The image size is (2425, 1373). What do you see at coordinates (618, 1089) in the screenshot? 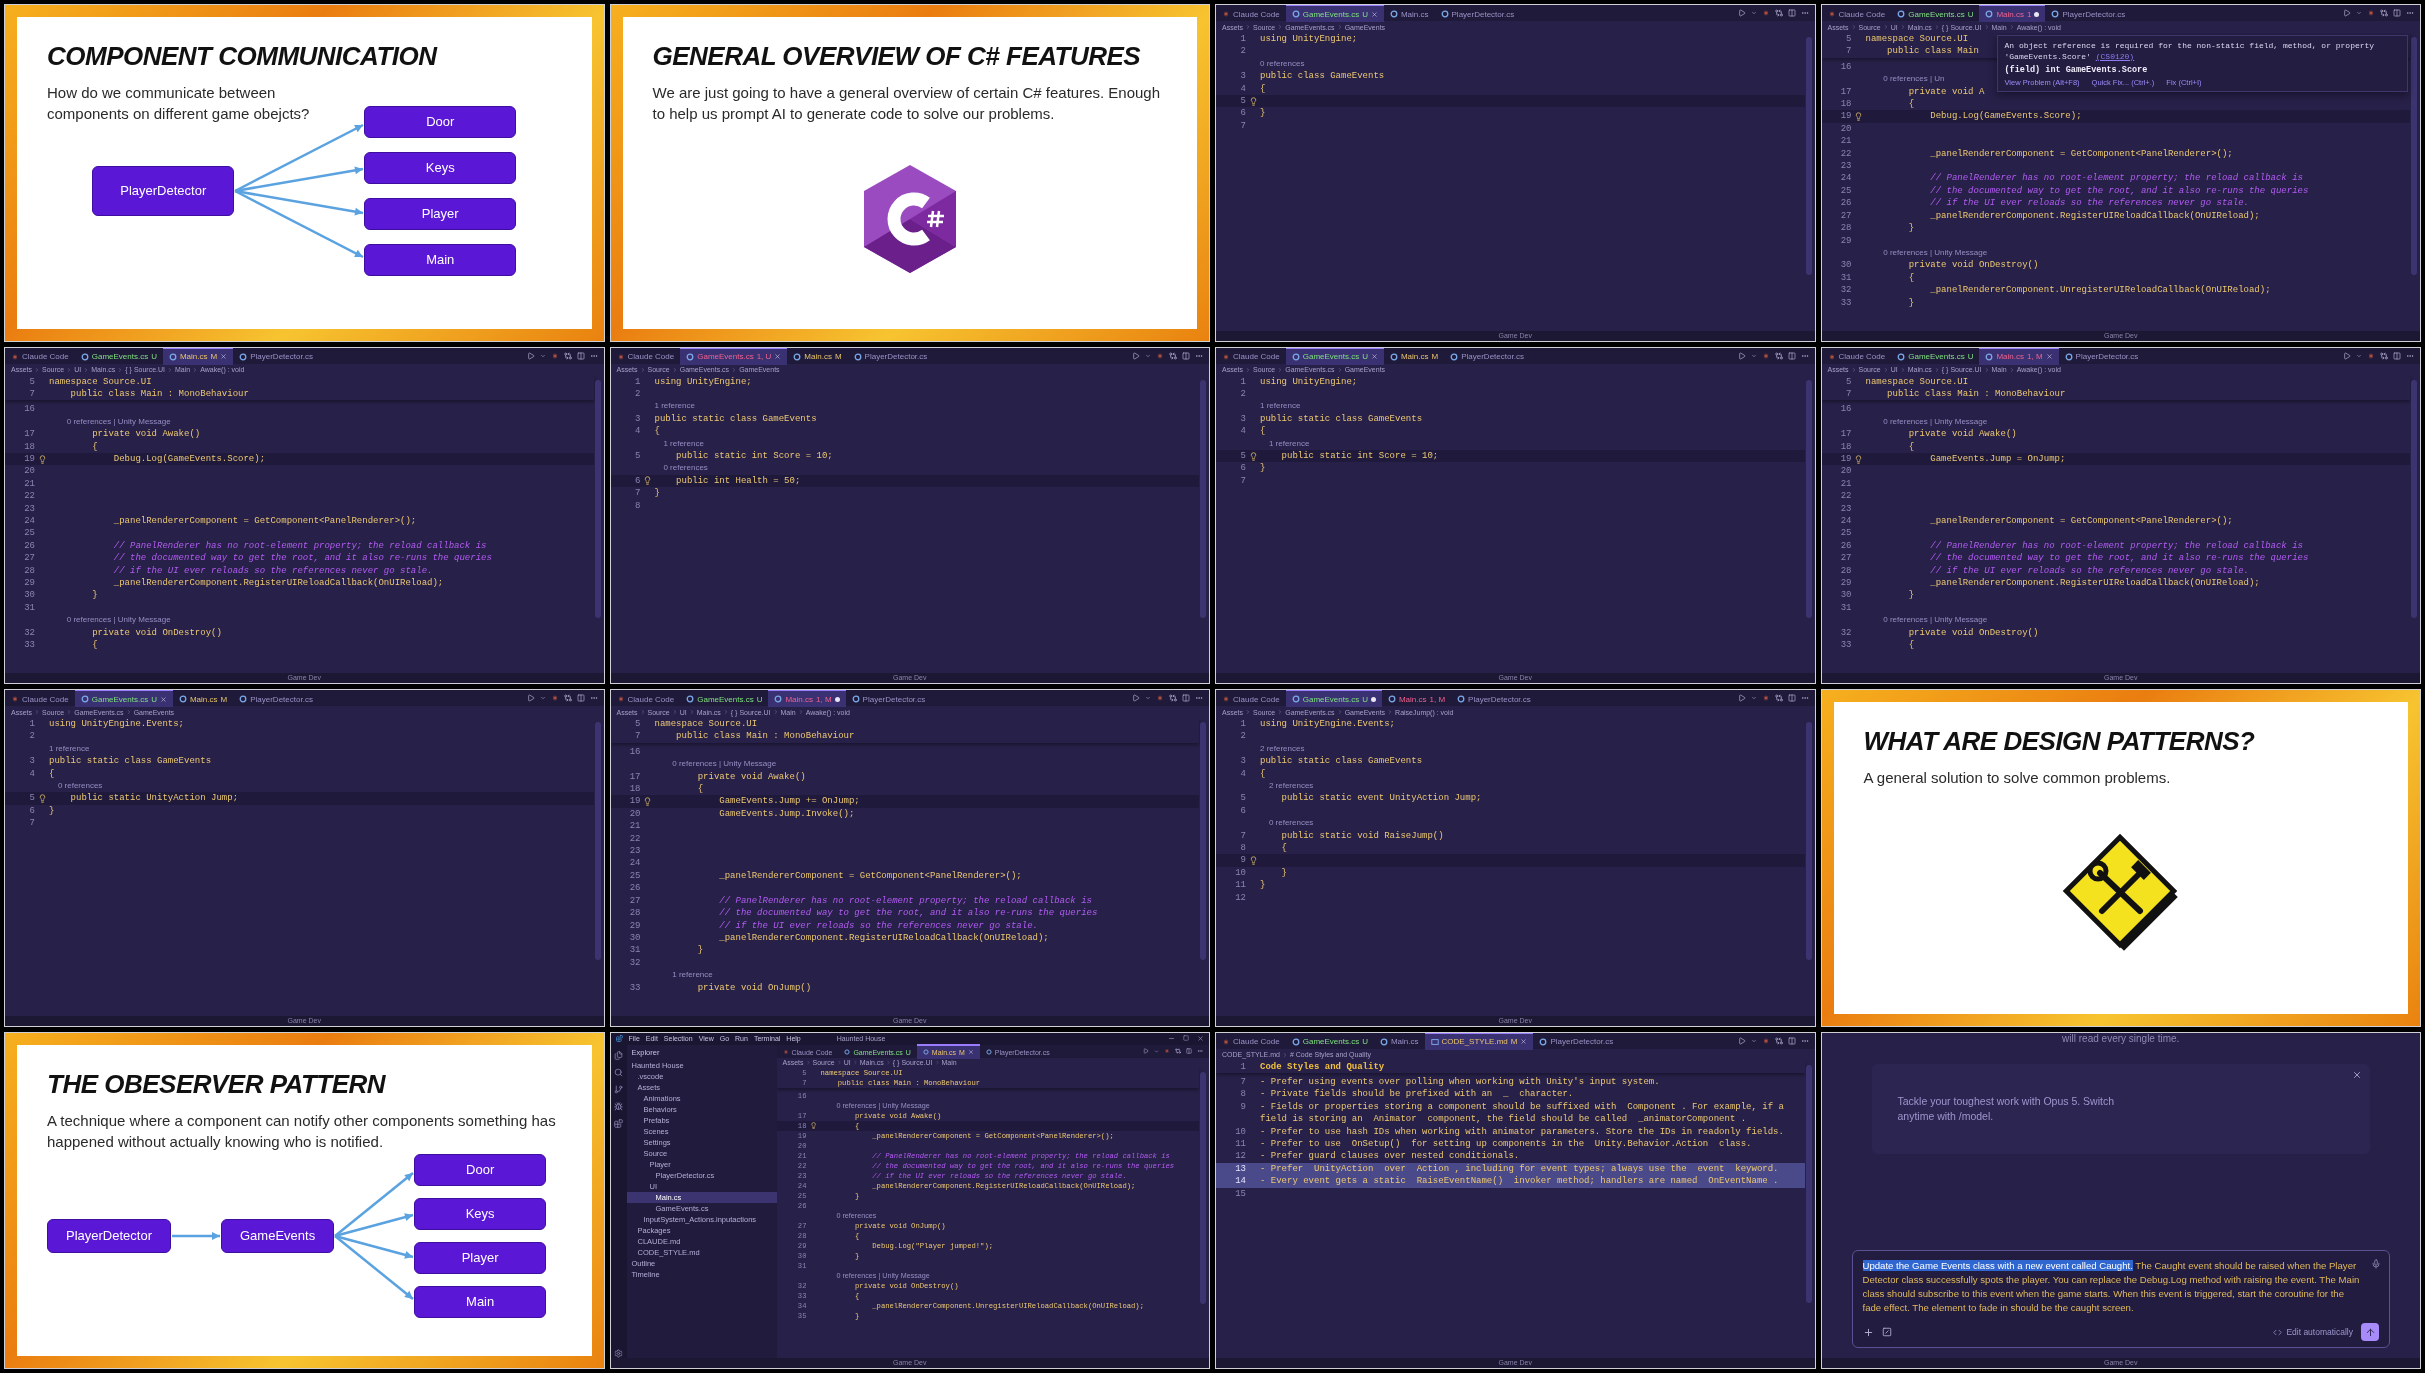
I see `branch-icon` at bounding box center [618, 1089].